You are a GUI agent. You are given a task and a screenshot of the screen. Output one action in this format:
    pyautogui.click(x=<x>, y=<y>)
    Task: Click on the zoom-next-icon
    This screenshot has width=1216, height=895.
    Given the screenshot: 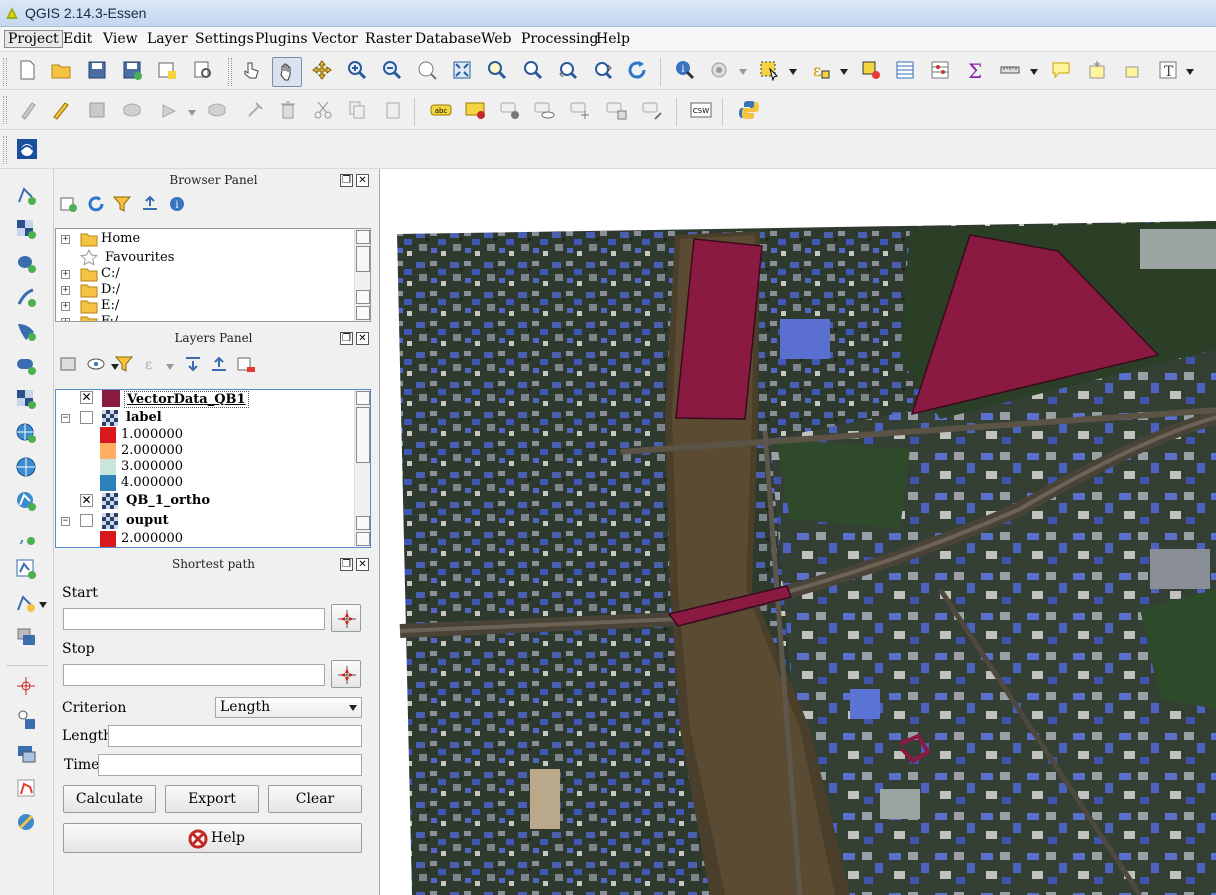 What is the action you would take?
    pyautogui.click(x=603, y=70)
    